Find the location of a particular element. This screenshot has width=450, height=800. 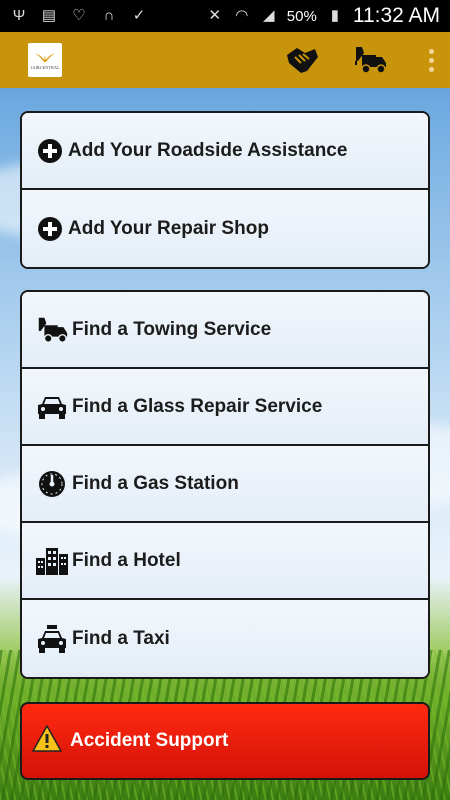

battery-percent: 50% is located at coordinates (301, 16).